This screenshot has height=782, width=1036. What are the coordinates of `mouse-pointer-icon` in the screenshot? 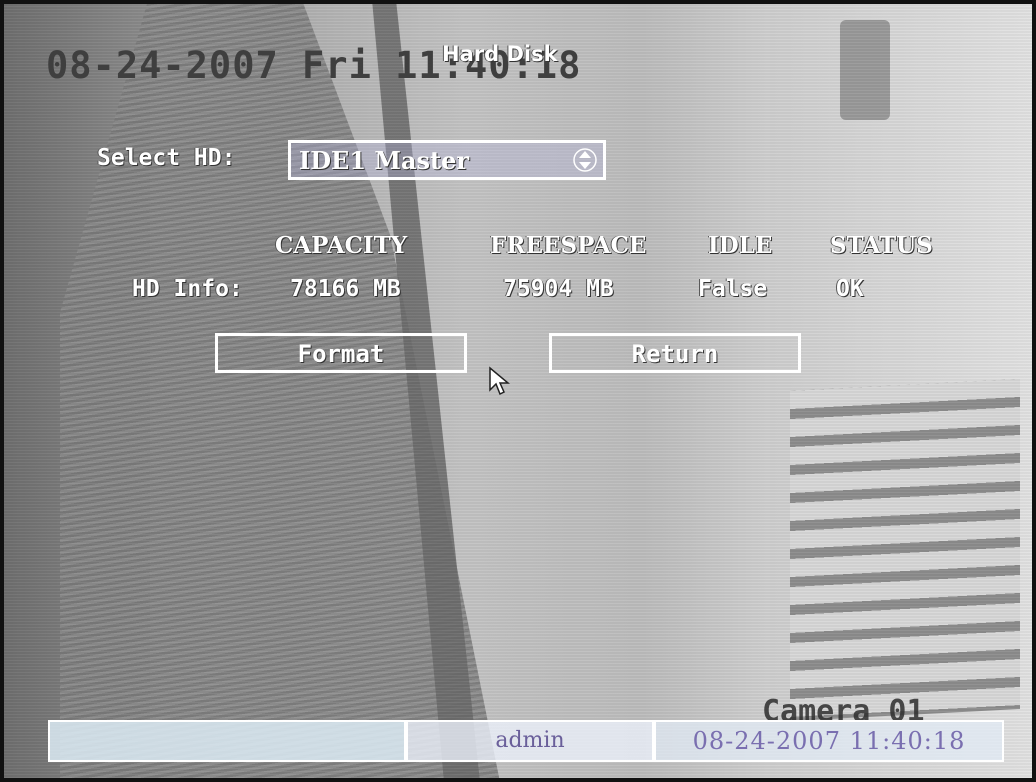 It's located at (499, 381).